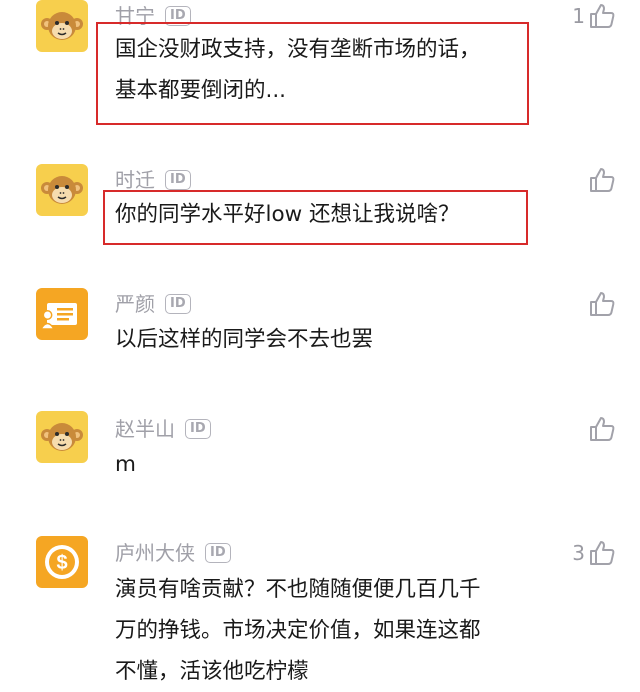 This screenshot has width=640, height=692. I want to click on like-button: 3, so click(594, 553).